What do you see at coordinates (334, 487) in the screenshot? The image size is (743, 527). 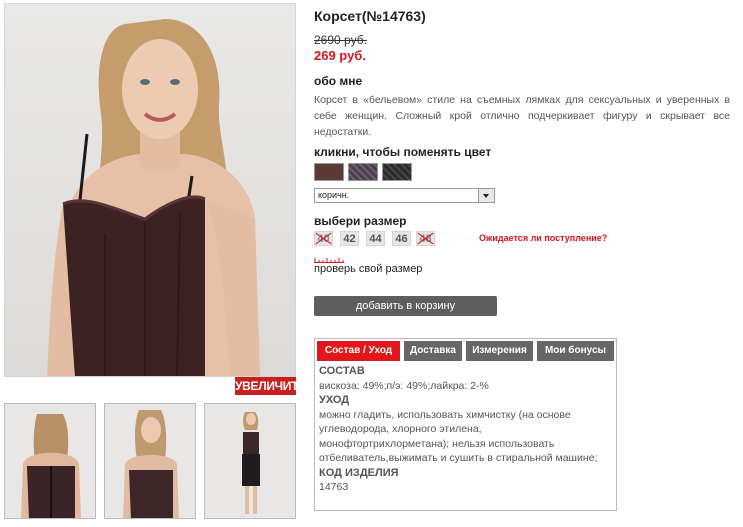 I see `product-code-value: 14763` at bounding box center [334, 487].